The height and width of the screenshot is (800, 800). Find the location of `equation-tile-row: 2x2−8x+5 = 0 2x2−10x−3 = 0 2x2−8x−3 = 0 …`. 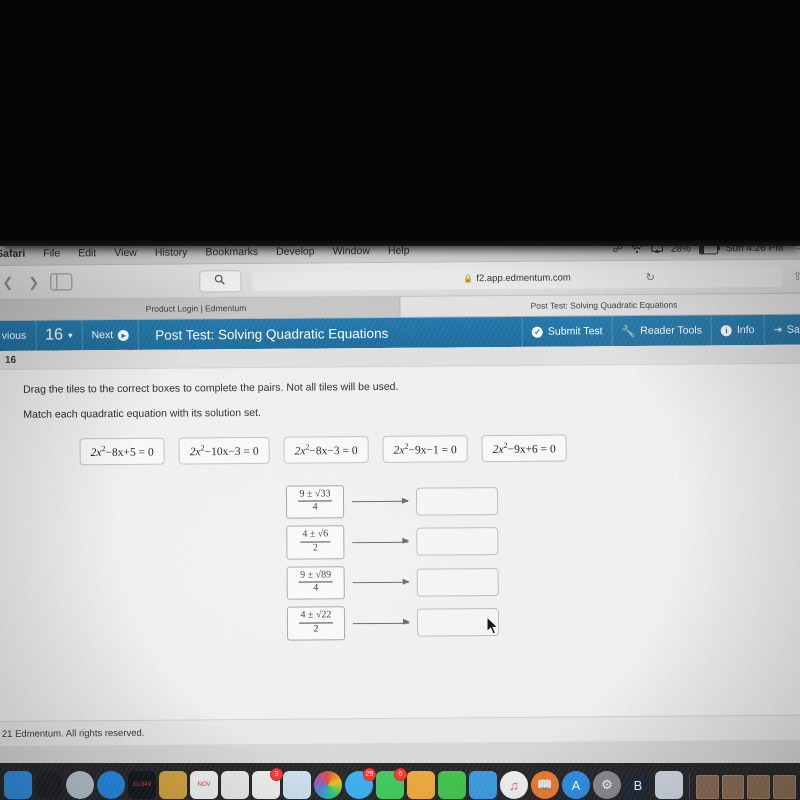

equation-tile-row: 2x2−8x+5 = 0 2x2−10x−3 = 0 2x2−8x−3 = 0 … is located at coordinates (329, 450).